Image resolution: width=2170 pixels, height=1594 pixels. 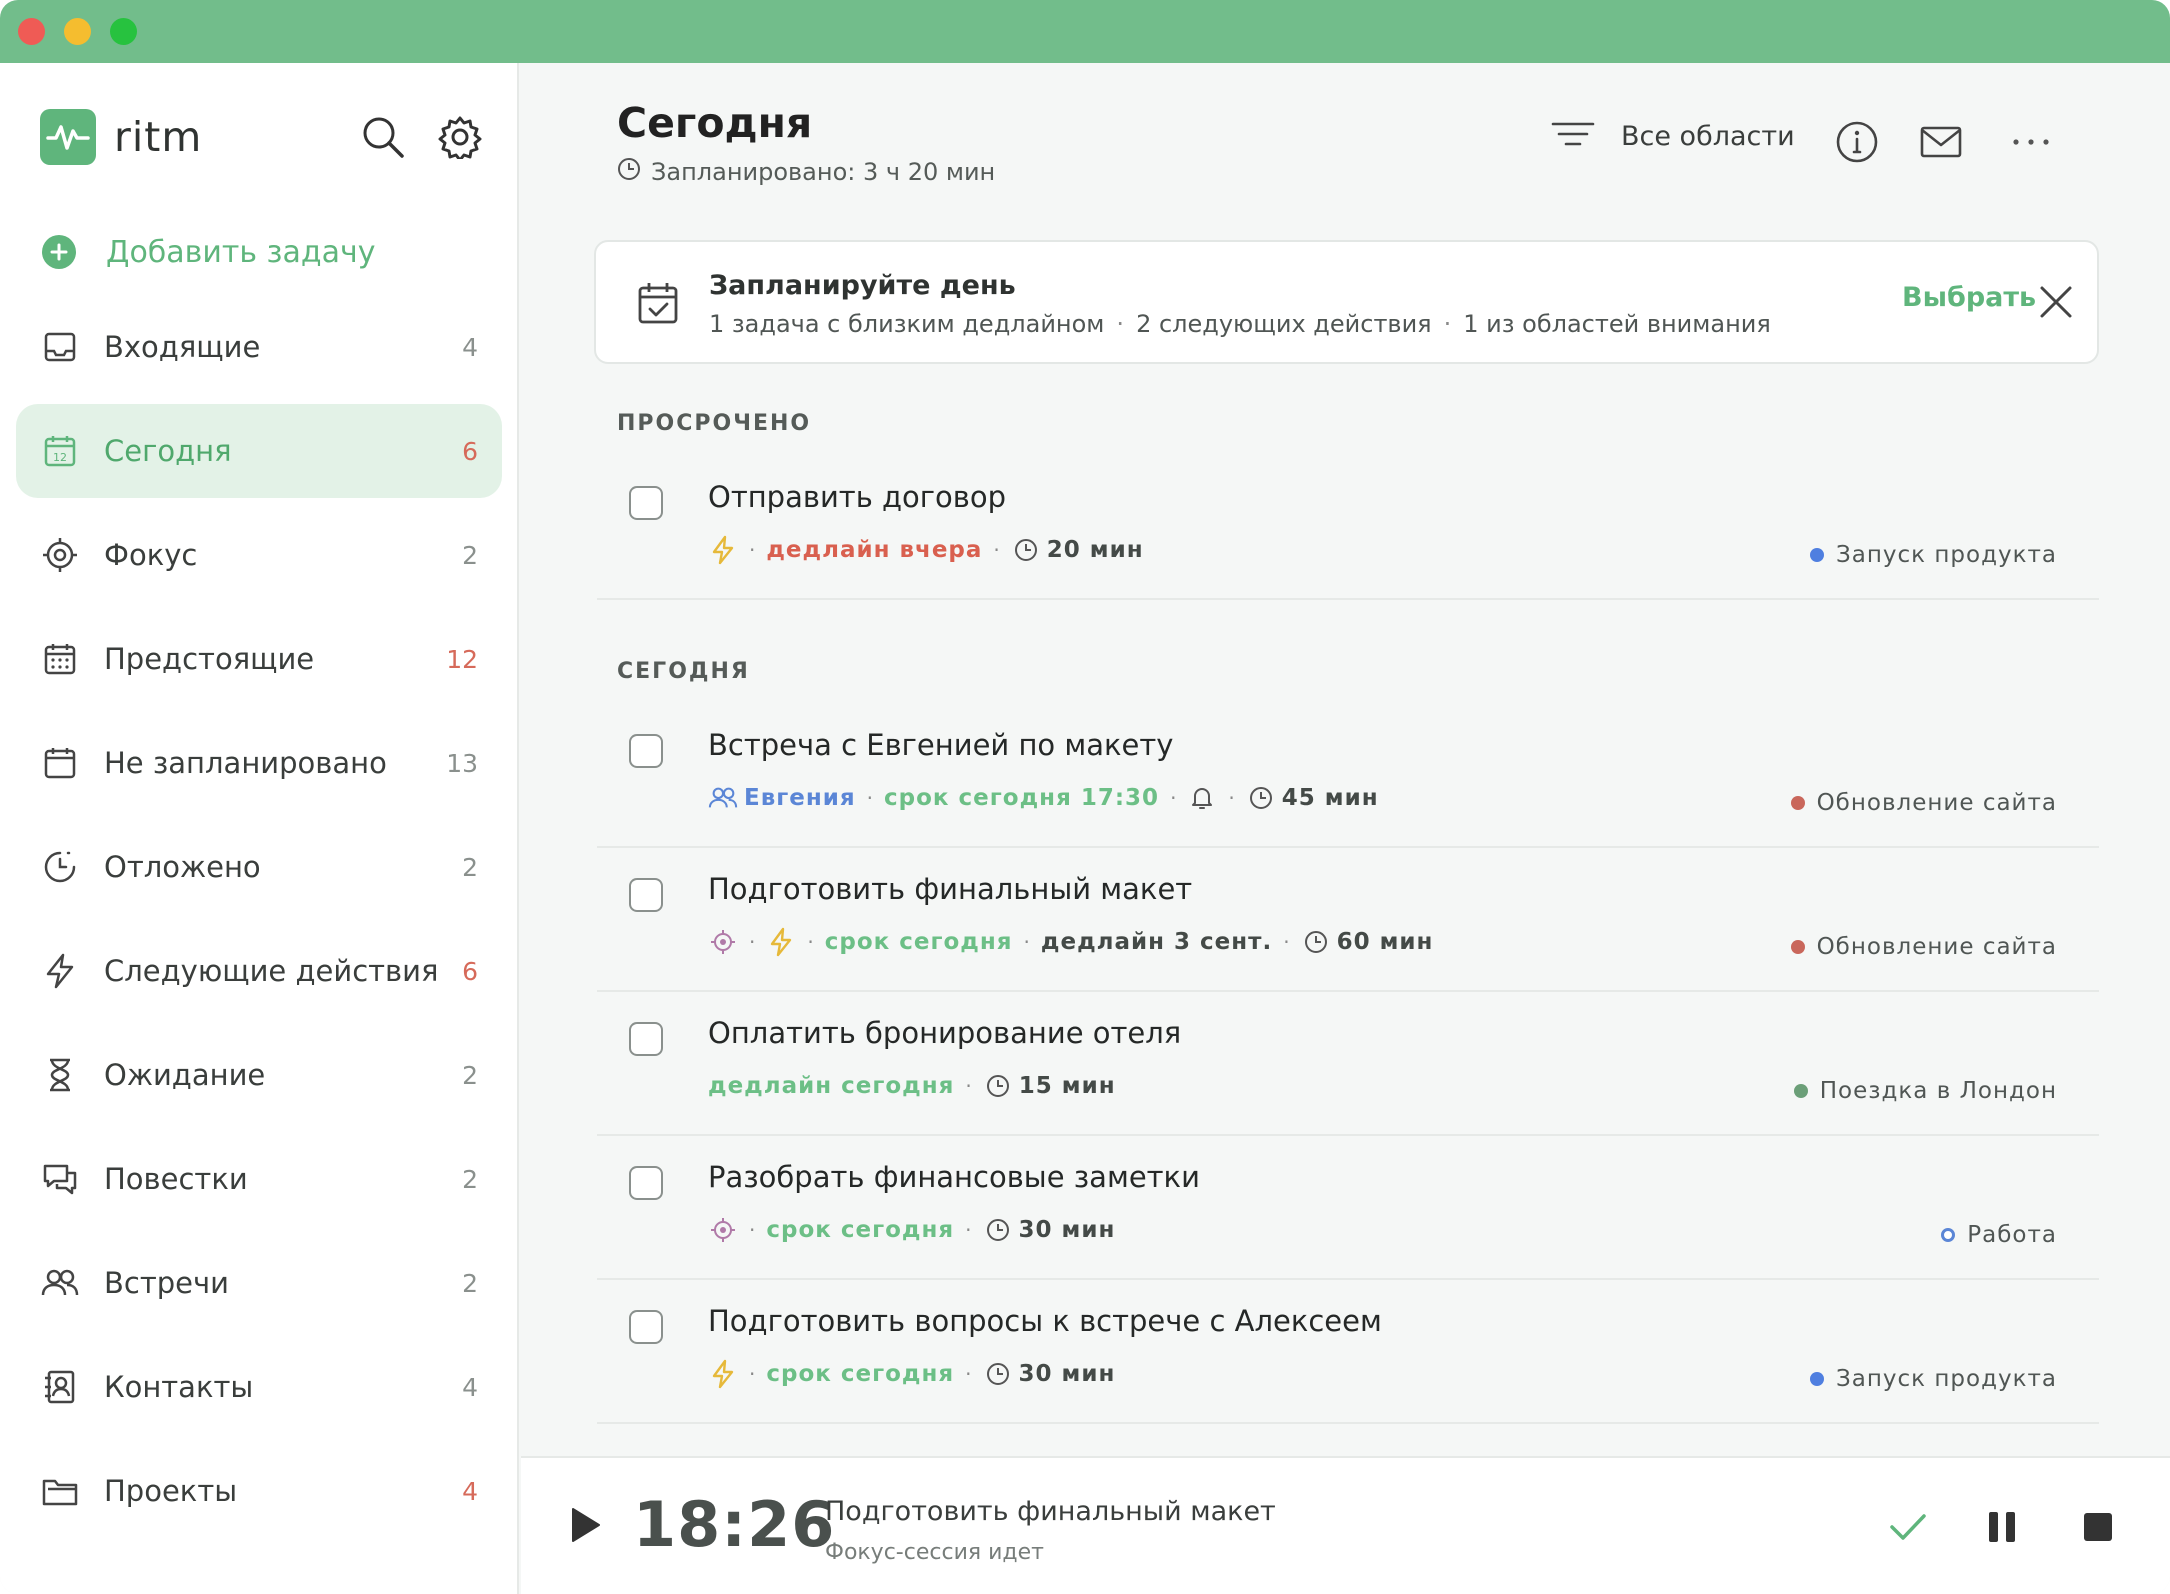 I want to click on area-label: Поездка в Лондон, so click(x=1938, y=1091).